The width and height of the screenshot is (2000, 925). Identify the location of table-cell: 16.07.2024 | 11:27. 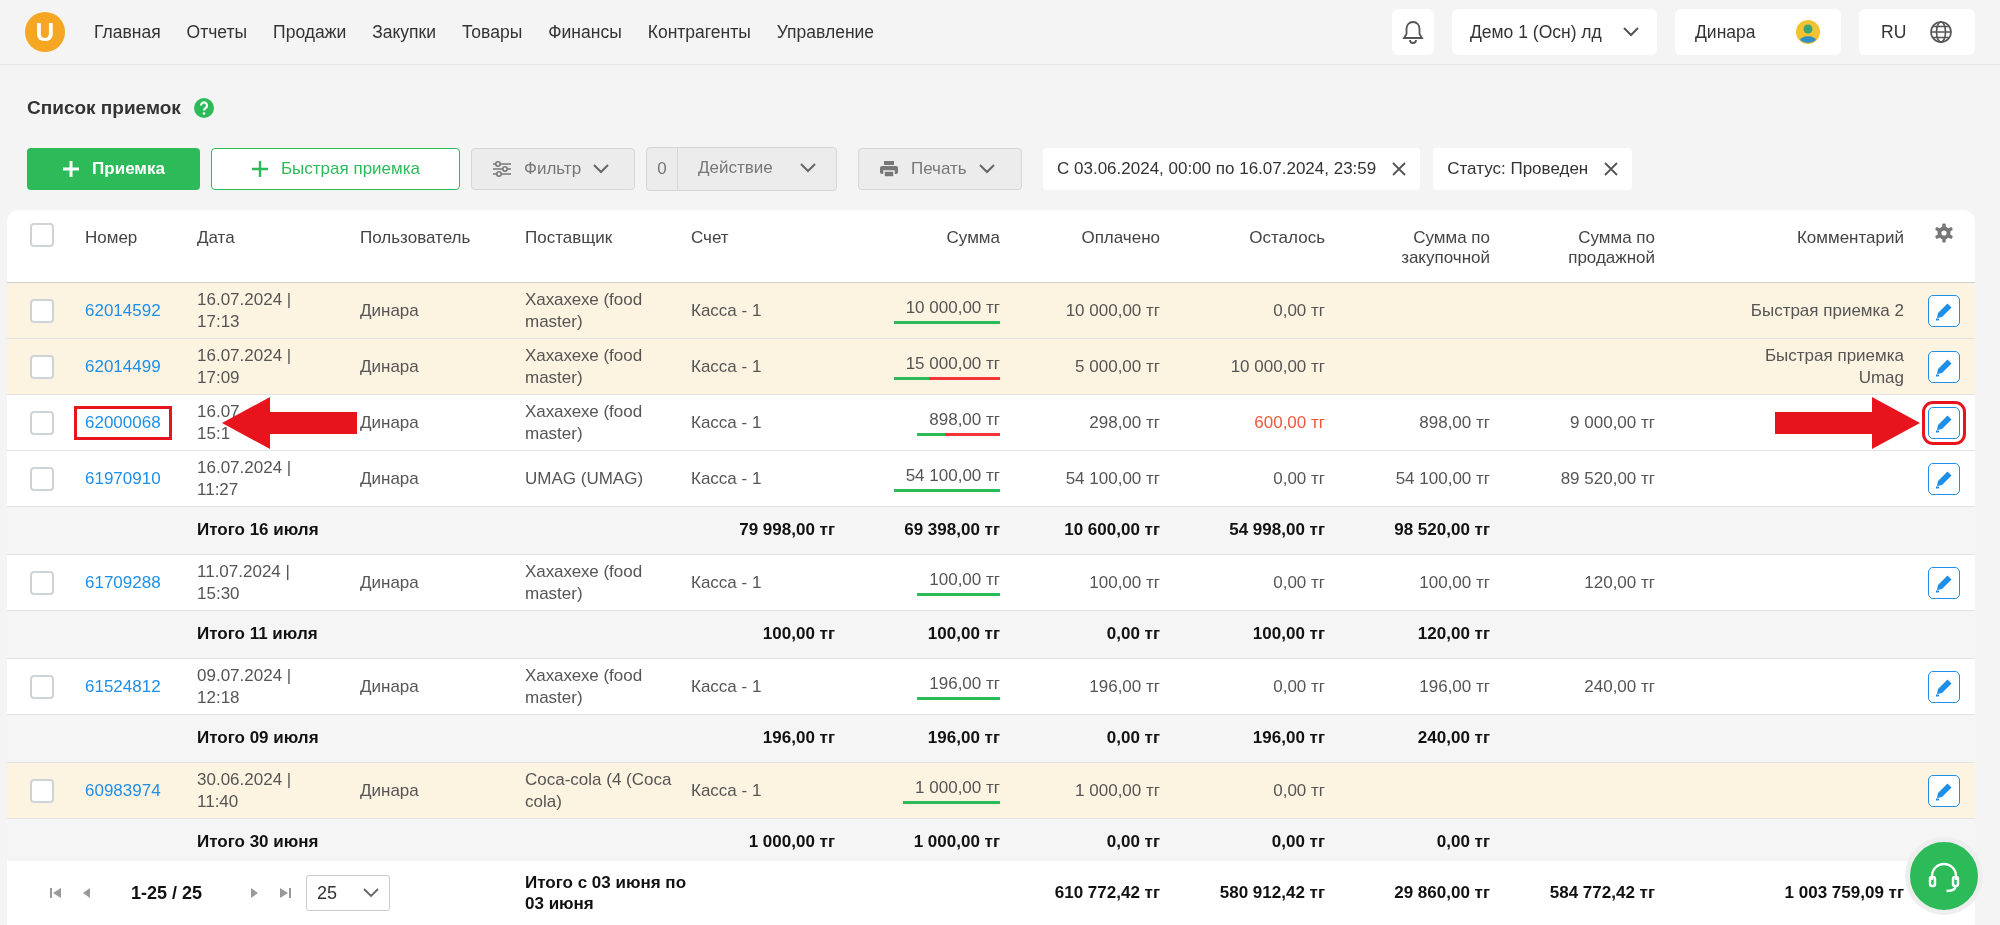
(244, 478).